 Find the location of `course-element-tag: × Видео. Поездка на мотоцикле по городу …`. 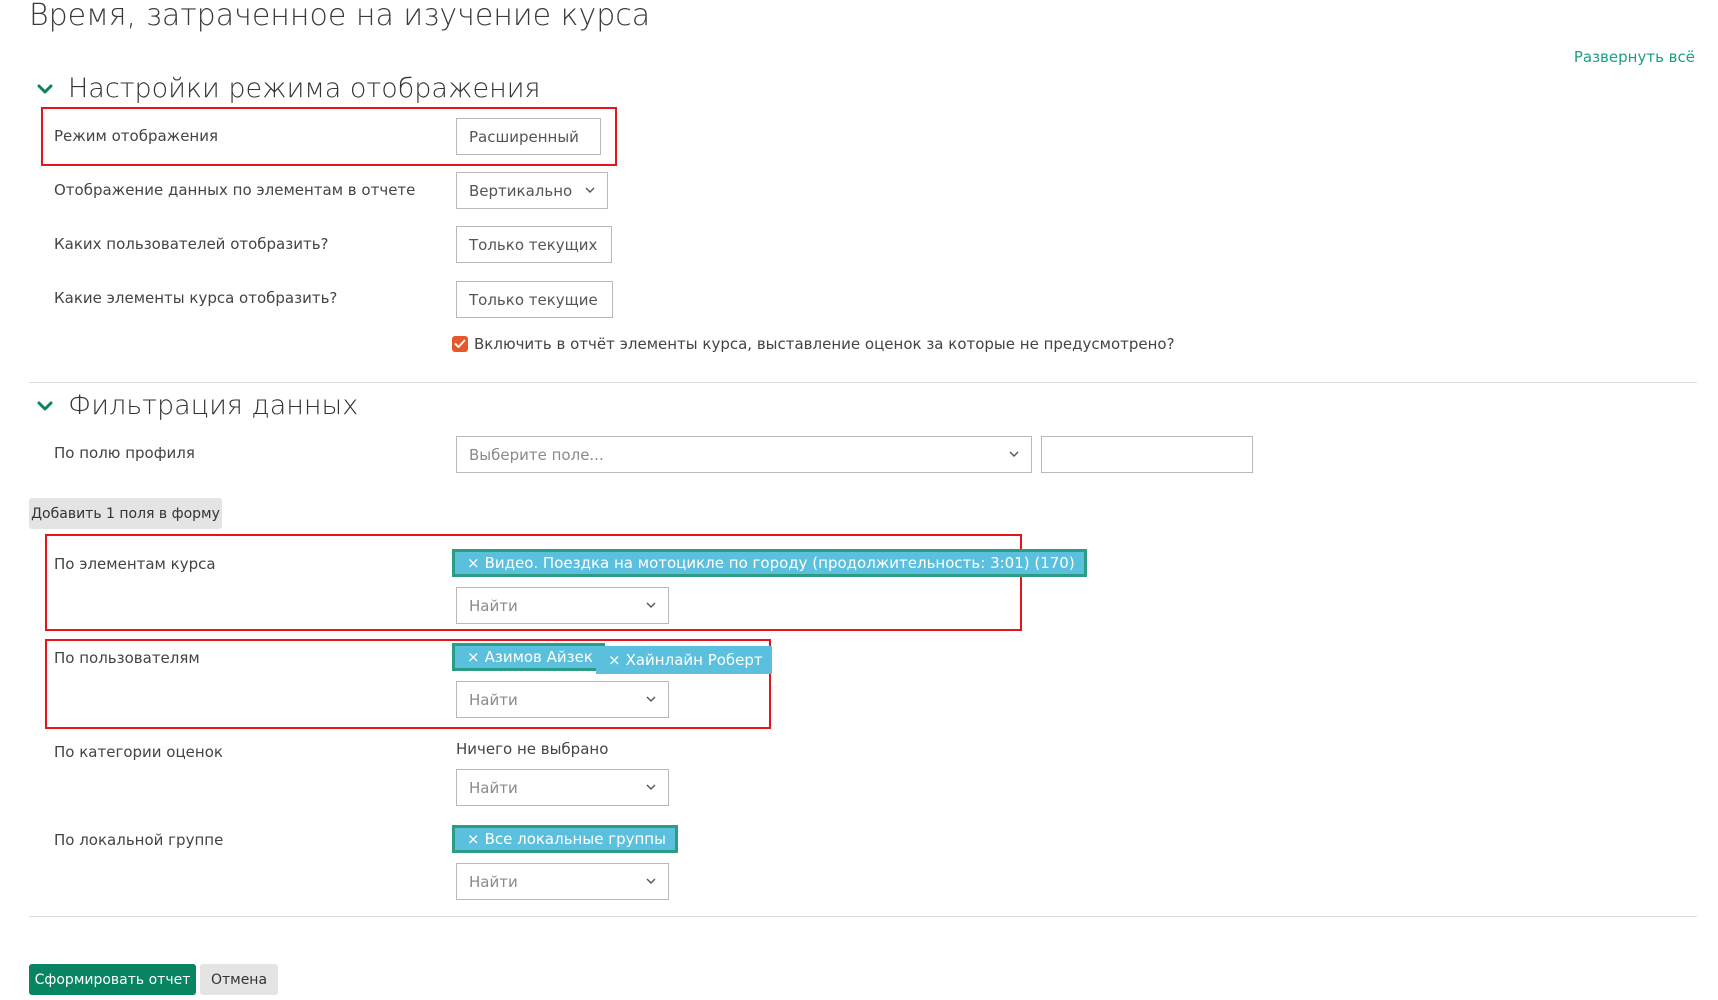

course-element-tag: × Видео. Поездка на мотоцикле по городу … is located at coordinates (769, 563).